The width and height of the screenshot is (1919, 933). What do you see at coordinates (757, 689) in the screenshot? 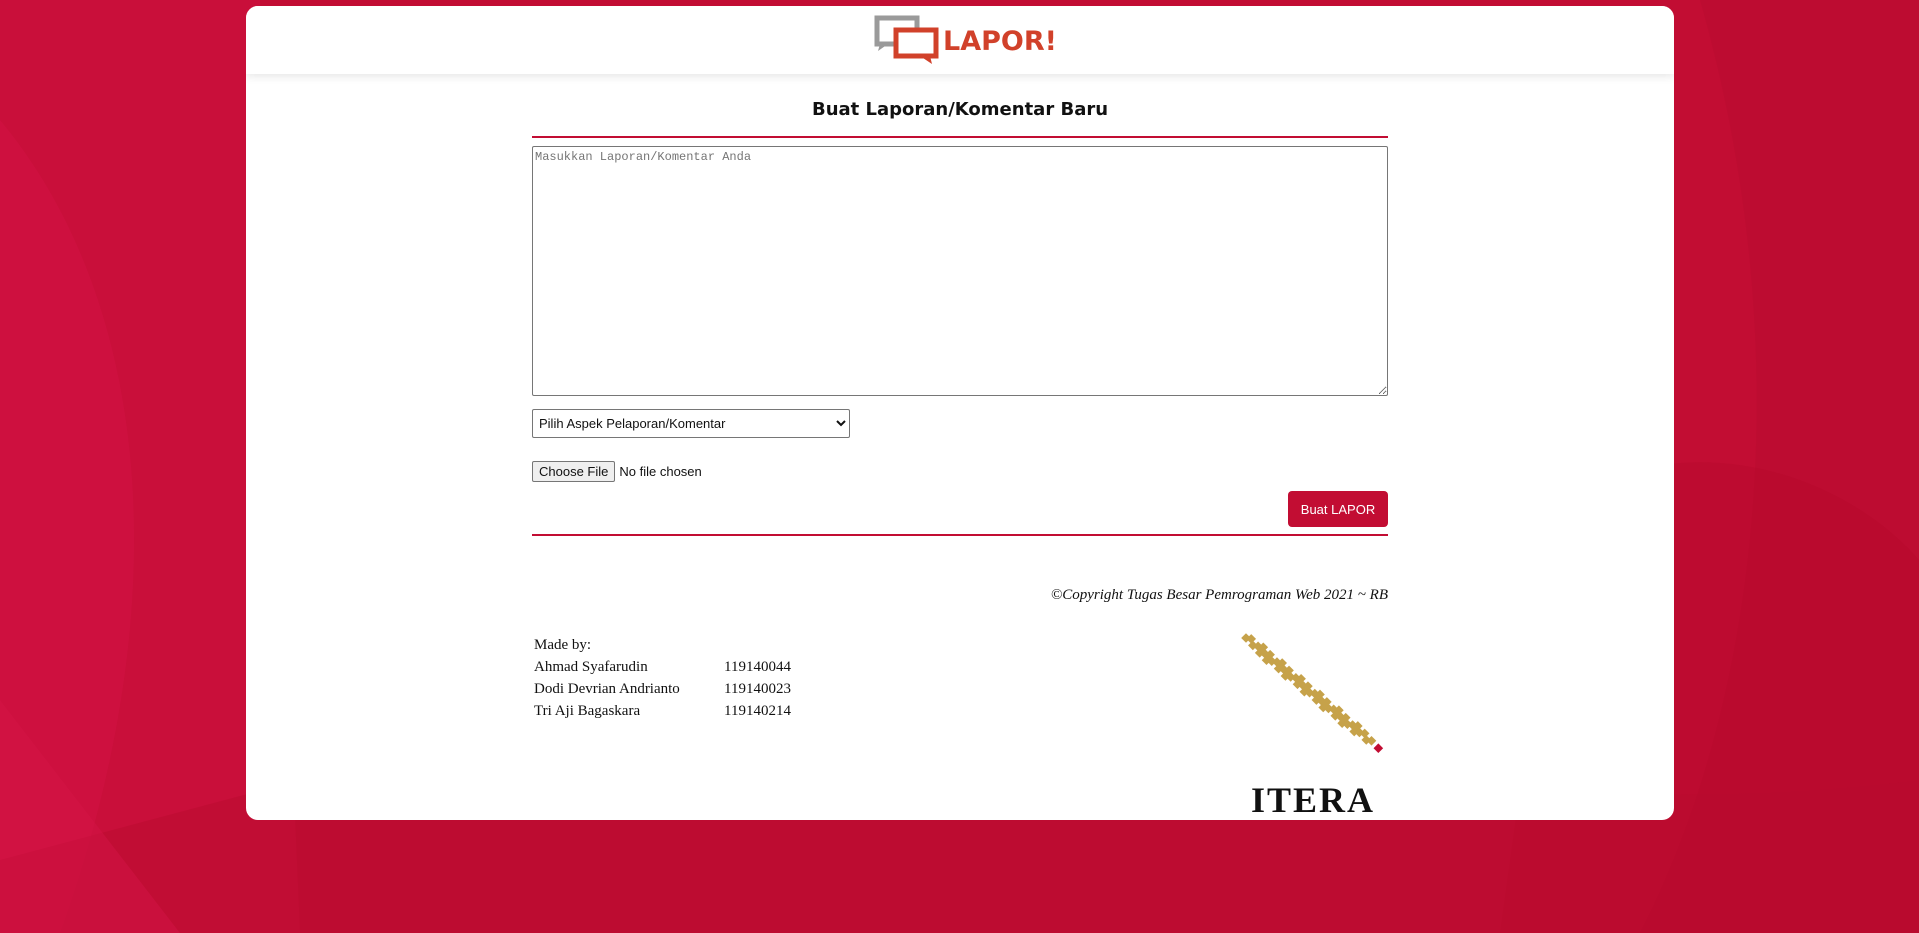
I see `author-id: 119140023` at bounding box center [757, 689].